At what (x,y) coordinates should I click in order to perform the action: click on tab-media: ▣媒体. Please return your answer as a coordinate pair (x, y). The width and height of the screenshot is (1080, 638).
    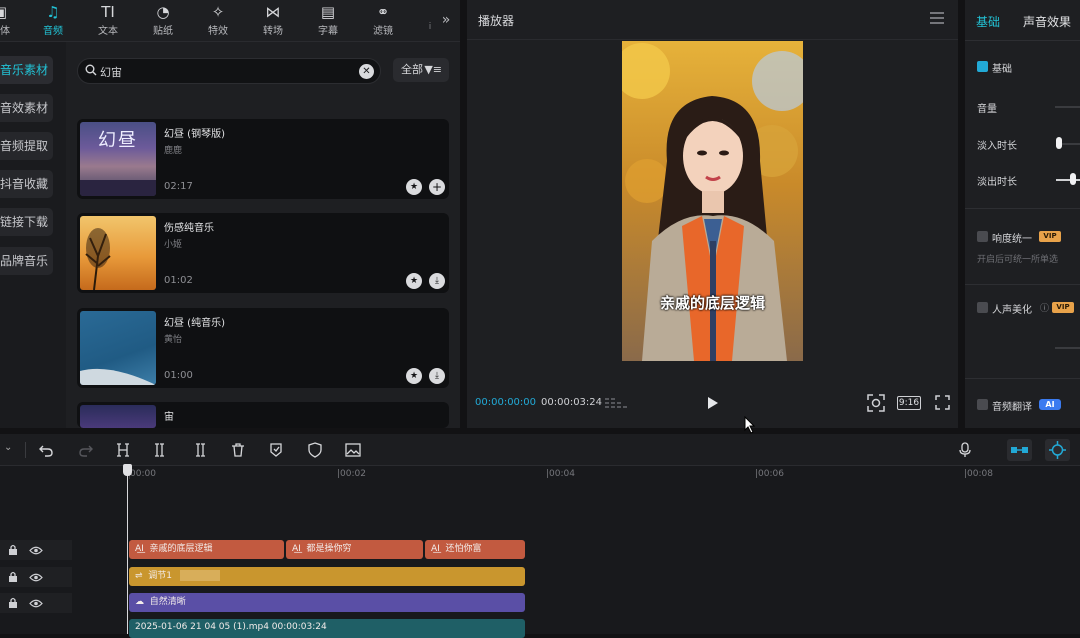
    Looking at the image, I should click on (11, 21).